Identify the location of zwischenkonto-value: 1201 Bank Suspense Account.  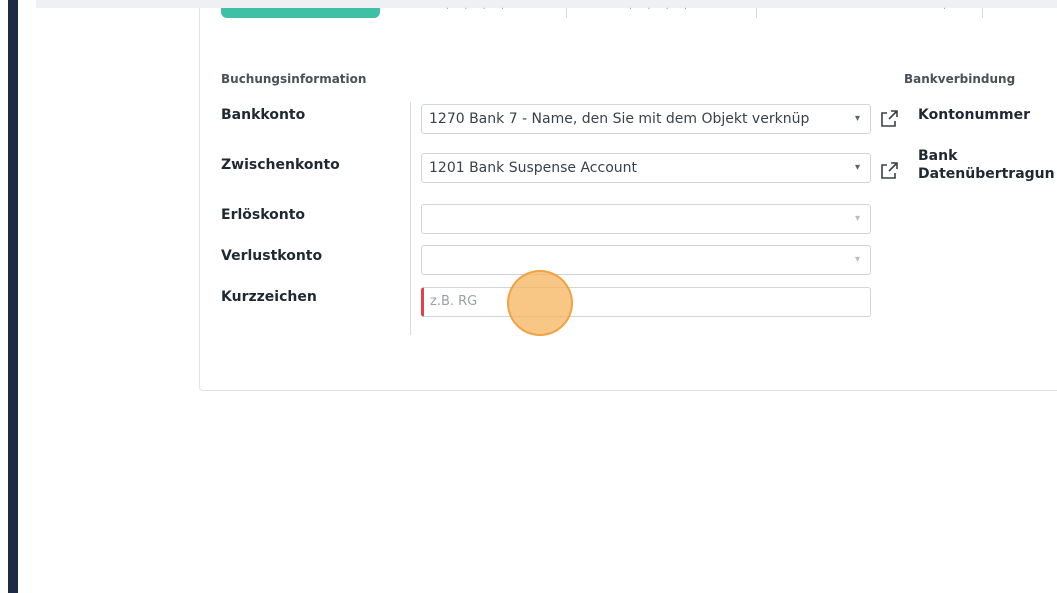
(533, 168).